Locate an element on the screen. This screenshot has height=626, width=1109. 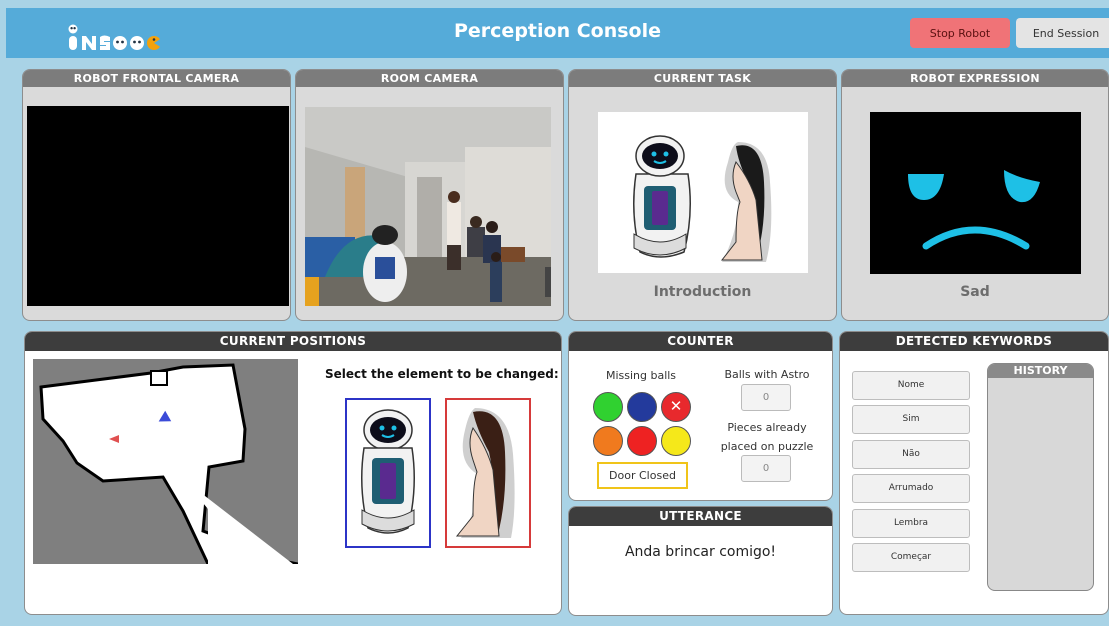
robot-select-box is located at coordinates (388, 473).